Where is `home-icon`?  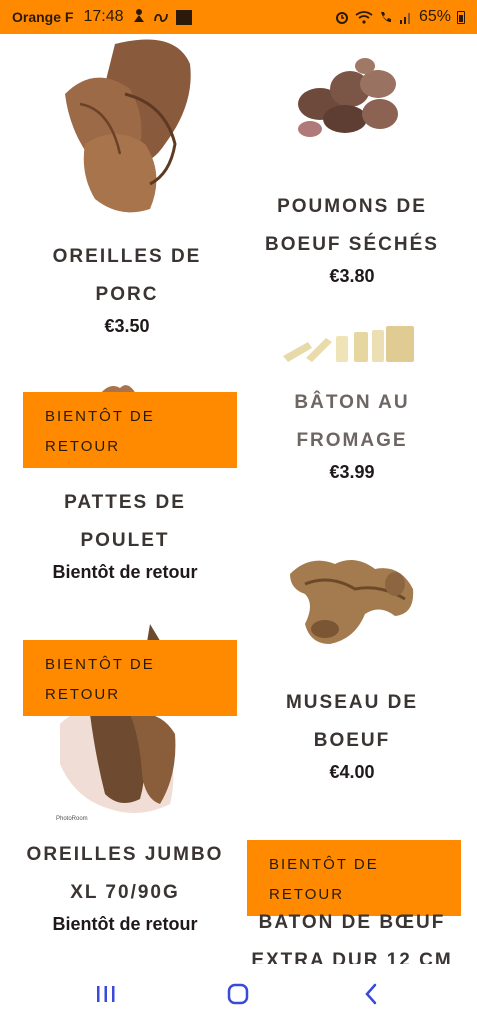
home-icon is located at coordinates (238, 994).